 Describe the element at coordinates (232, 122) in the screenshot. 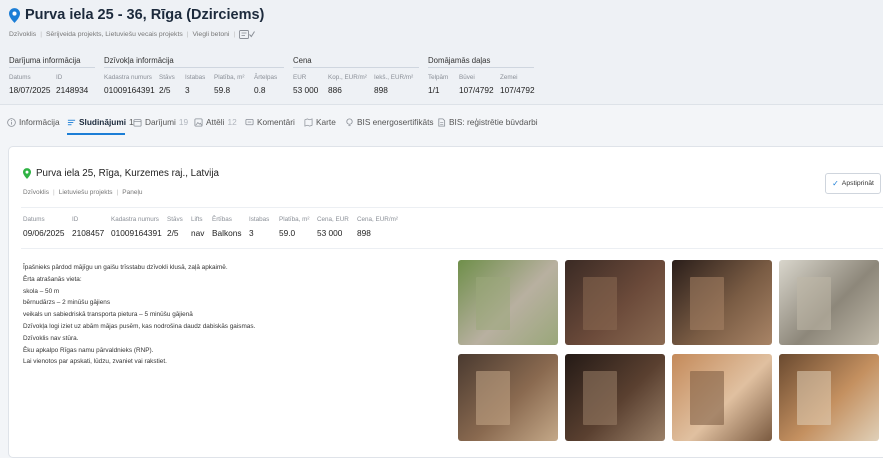

I see `tab-count: 12` at that location.